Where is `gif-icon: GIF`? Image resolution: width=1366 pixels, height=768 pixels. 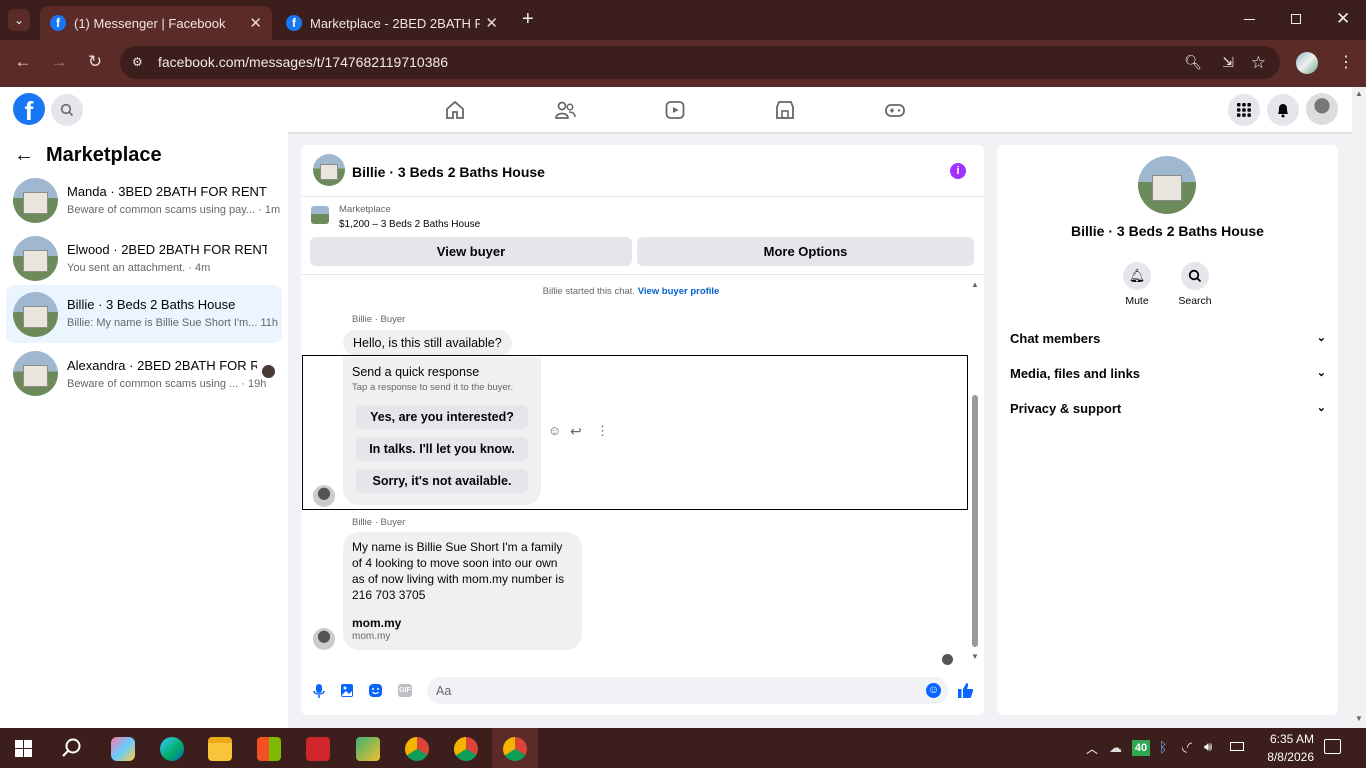 gif-icon: GIF is located at coordinates (405, 690).